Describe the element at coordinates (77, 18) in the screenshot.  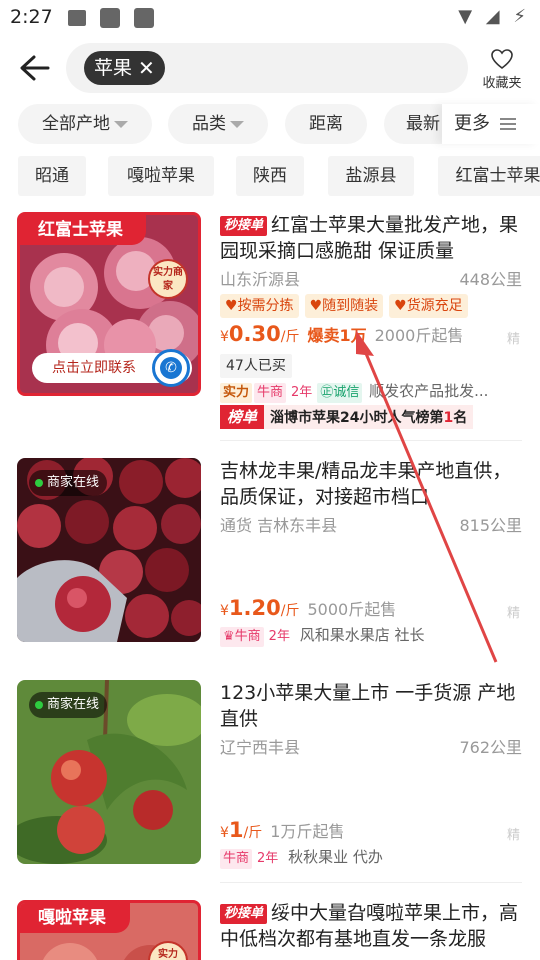
I see `image-notification-icon` at that location.